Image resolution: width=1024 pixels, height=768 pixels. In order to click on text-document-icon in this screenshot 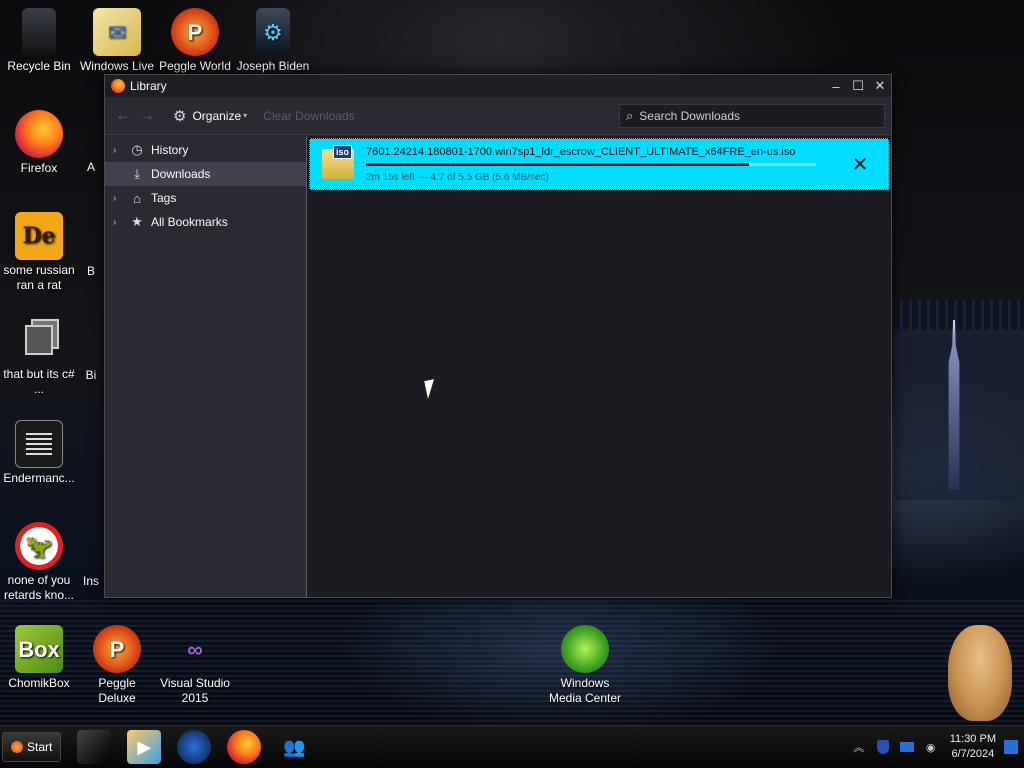, I will do `click(39, 444)`.